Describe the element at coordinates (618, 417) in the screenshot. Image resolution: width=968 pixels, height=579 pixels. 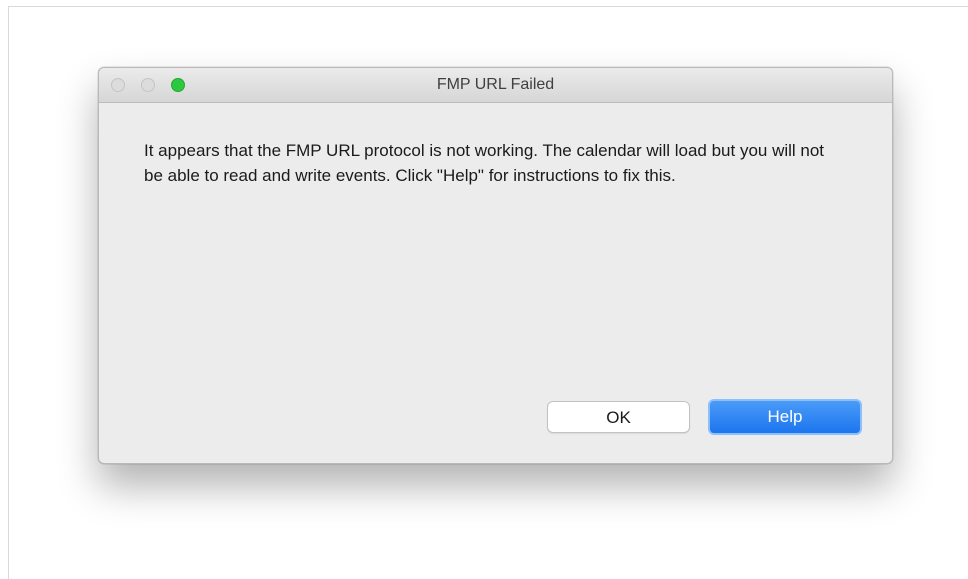
I see `ok-button: OK` at that location.